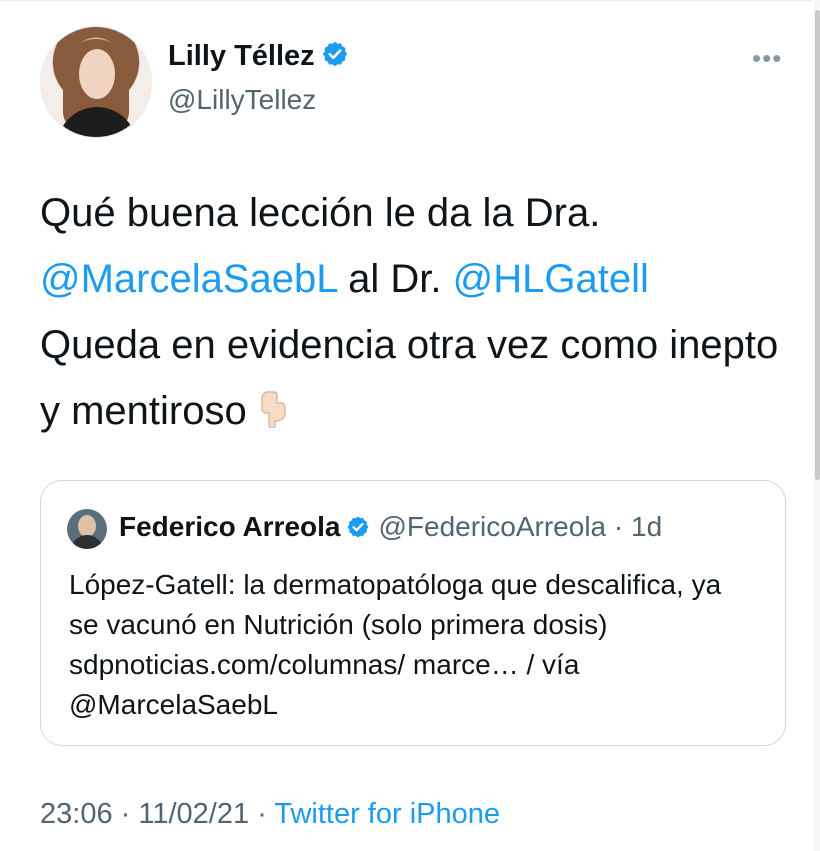 The width and height of the screenshot is (820, 851). What do you see at coordinates (767, 58) in the screenshot?
I see `more-dots-icon: •••` at bounding box center [767, 58].